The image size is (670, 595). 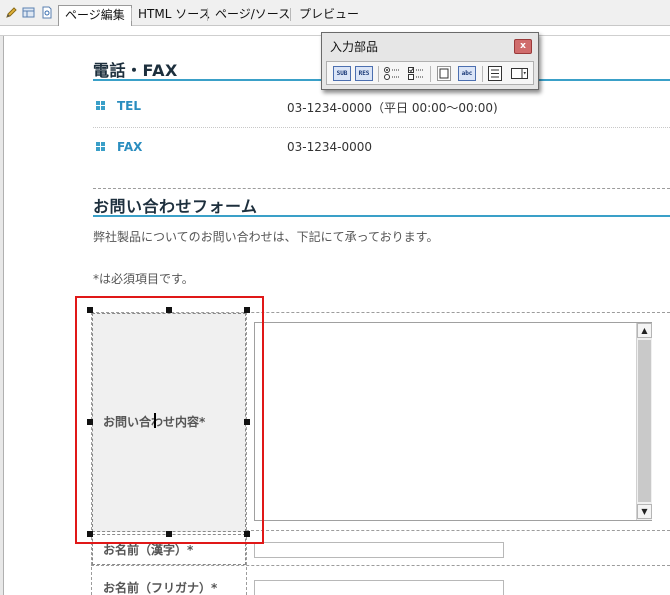 I want to click on fax-value: 03-1234-0000, so click(x=330, y=147).